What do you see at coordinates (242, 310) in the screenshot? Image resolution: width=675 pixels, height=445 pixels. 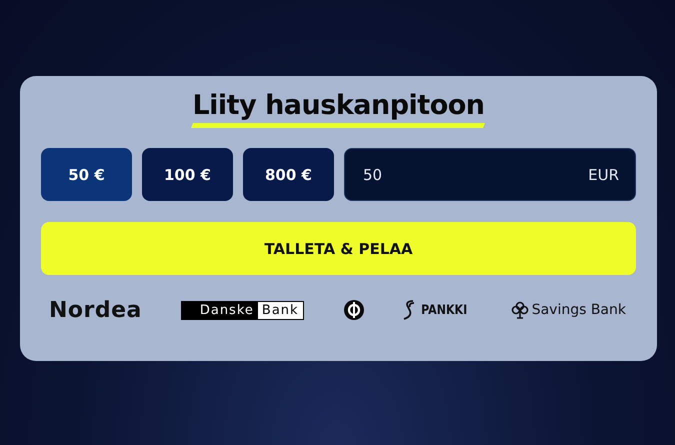 I see `bank-logo: Danske Bank` at bounding box center [242, 310].